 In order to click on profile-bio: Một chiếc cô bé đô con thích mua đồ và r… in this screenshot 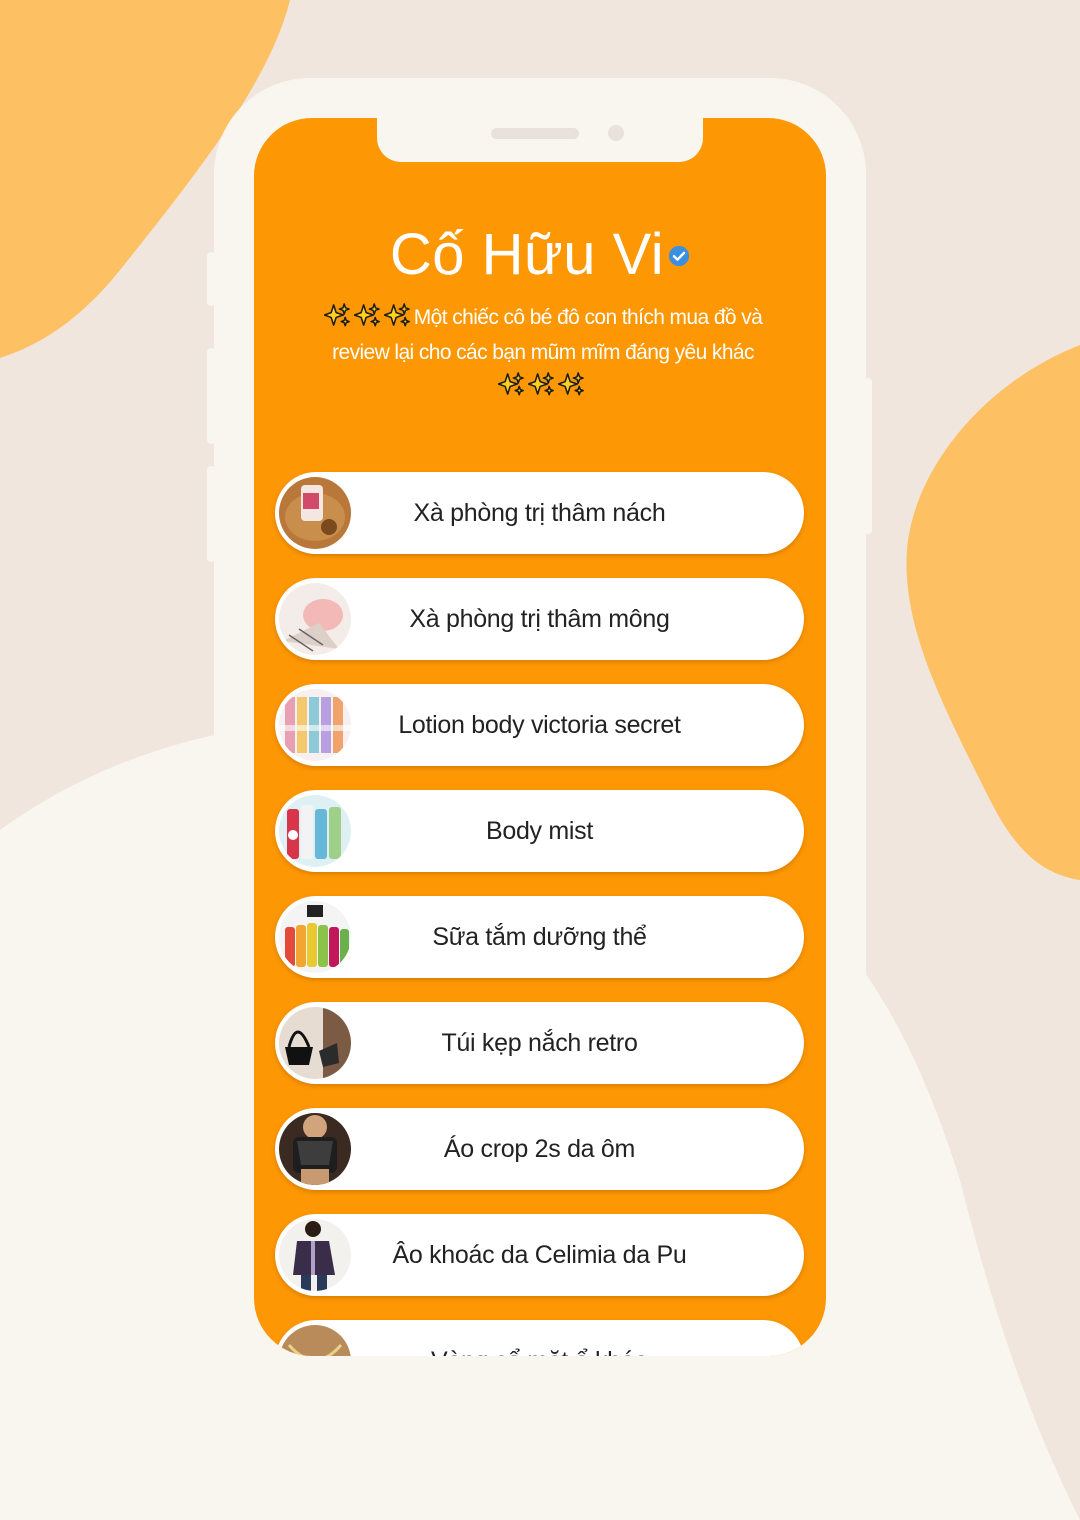, I will do `click(543, 353)`.